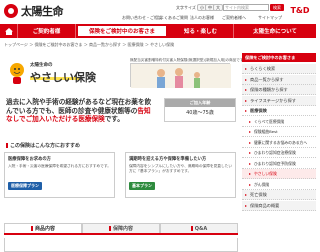  I want to click on gnav-item-about: 太陽生命について, so click(275, 31).